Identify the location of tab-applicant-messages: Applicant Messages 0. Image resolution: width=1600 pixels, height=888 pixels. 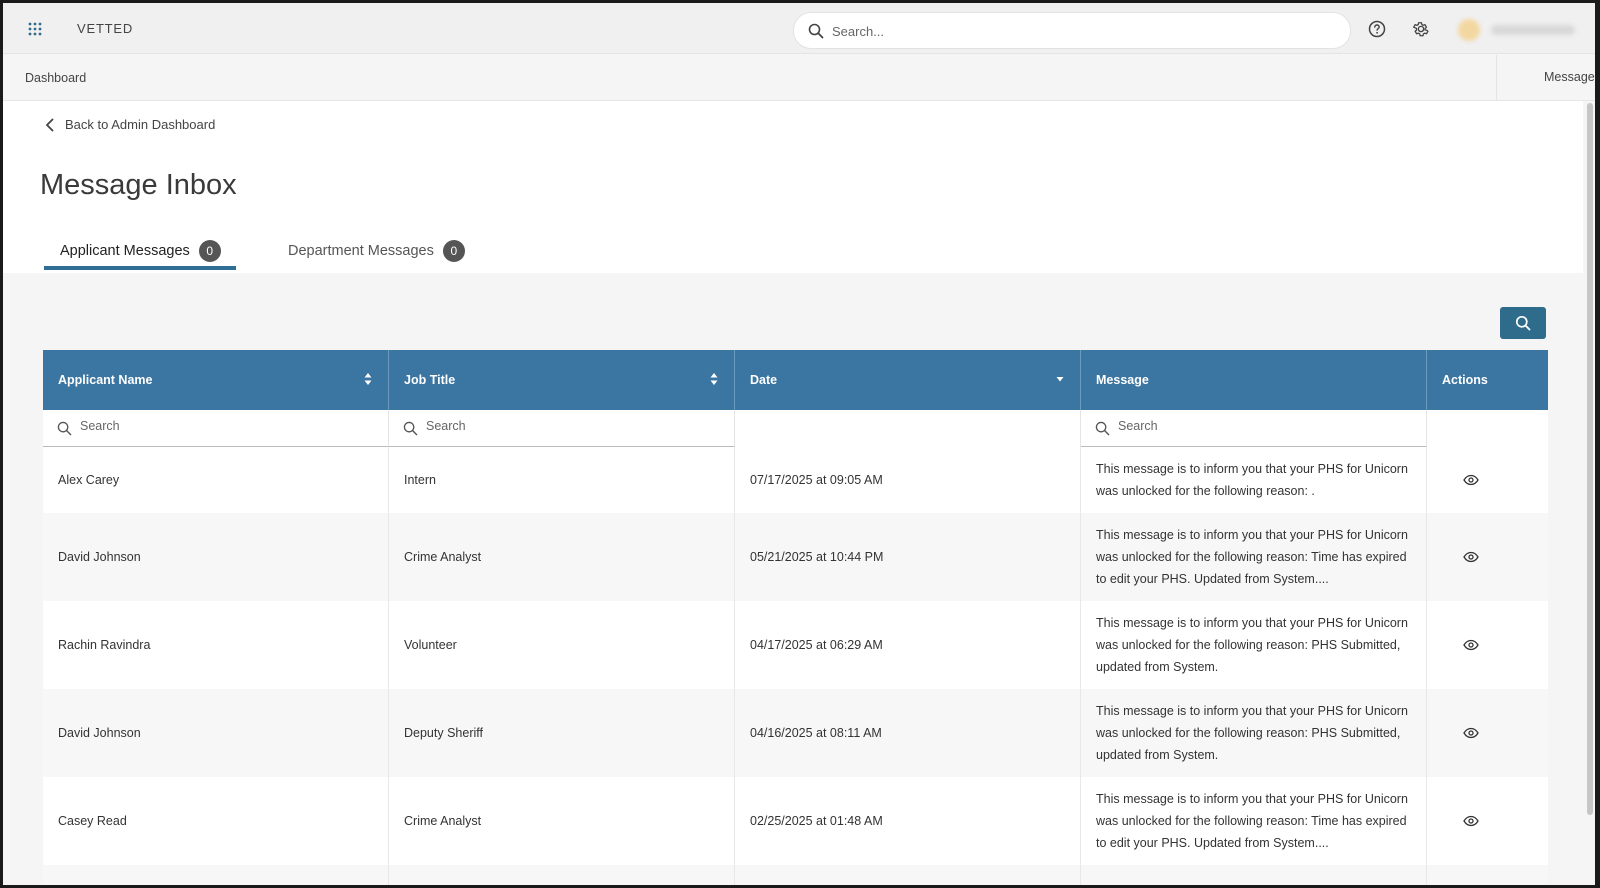
(140, 251).